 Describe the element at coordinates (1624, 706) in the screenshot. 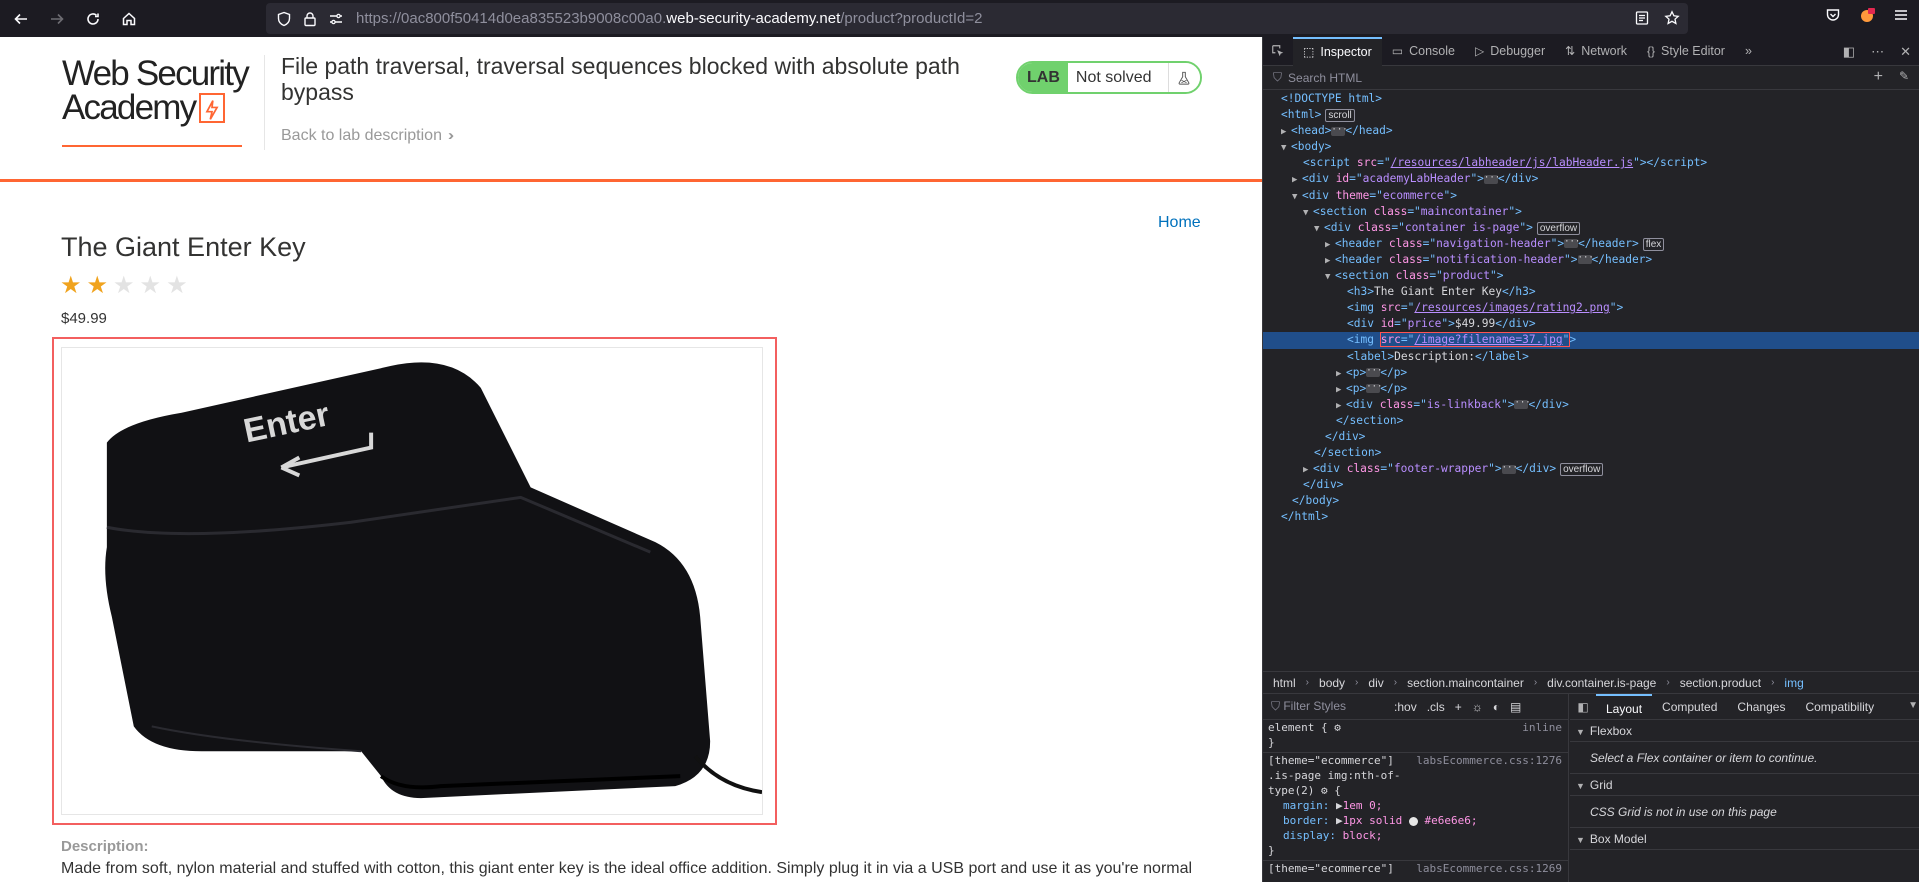

I see `tab-layout: Layout` at that location.